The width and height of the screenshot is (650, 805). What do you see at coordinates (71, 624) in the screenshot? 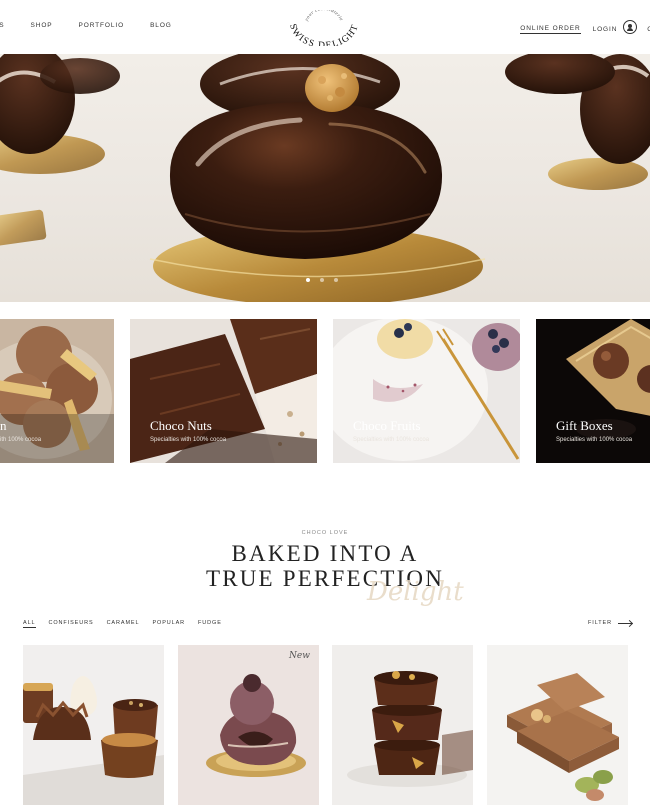
I see `filter-tab-confiseurs: CONFISEURS` at bounding box center [71, 624].